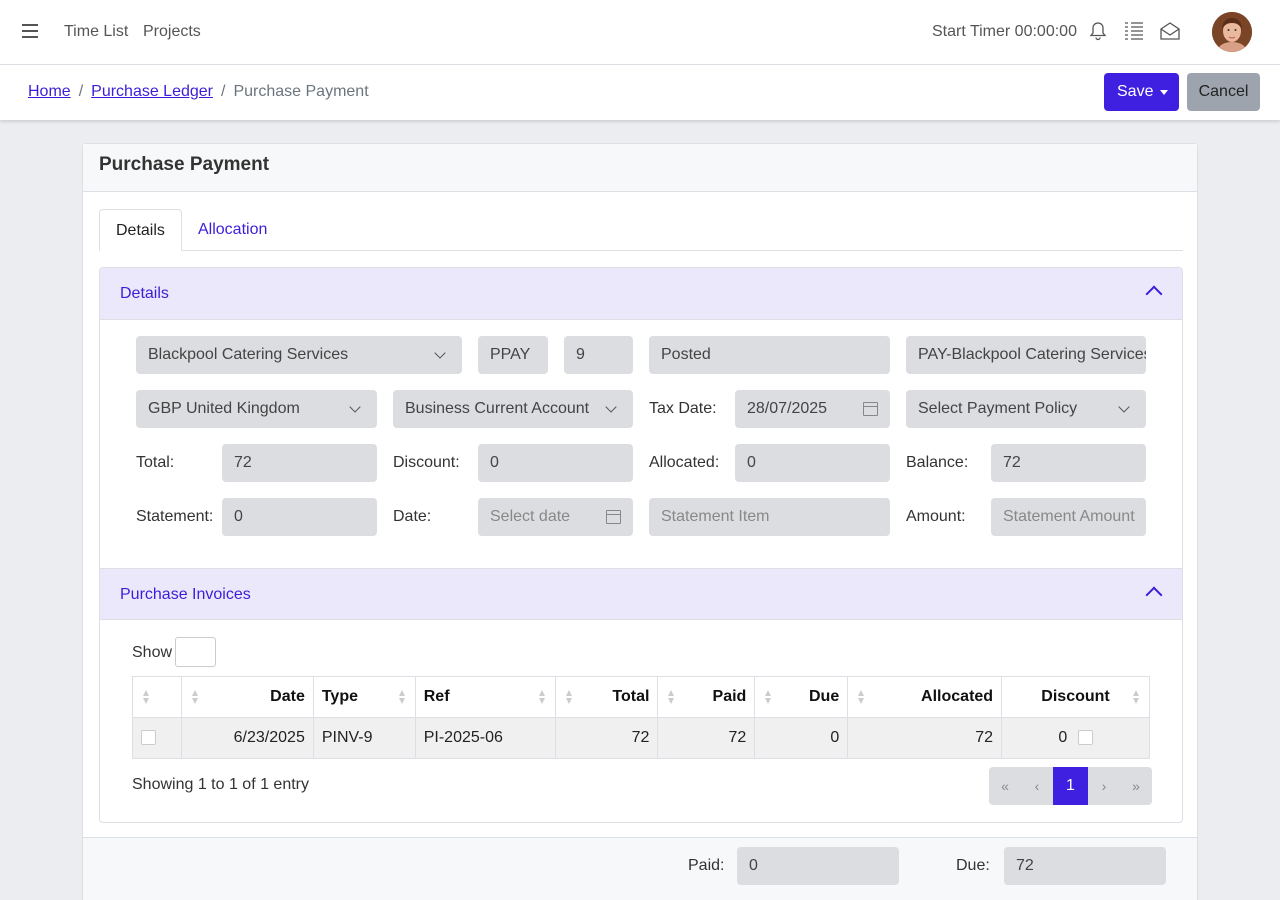  Describe the element at coordinates (485, 697) in the screenshot. I see `col-ref: Ref` at that location.